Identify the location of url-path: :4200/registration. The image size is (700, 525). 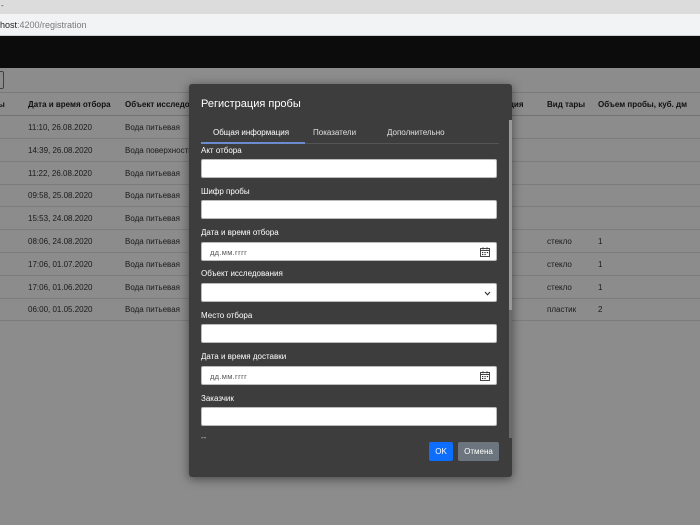
(52, 25).